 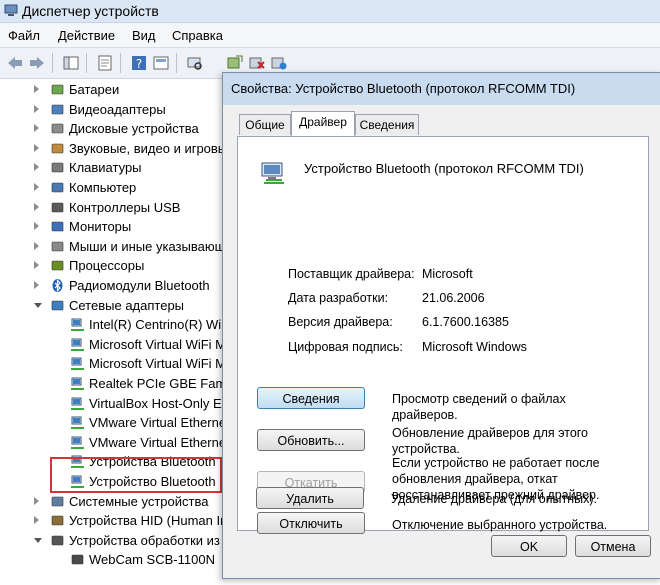 I want to click on tab-general: Общие, so click(x=265, y=124).